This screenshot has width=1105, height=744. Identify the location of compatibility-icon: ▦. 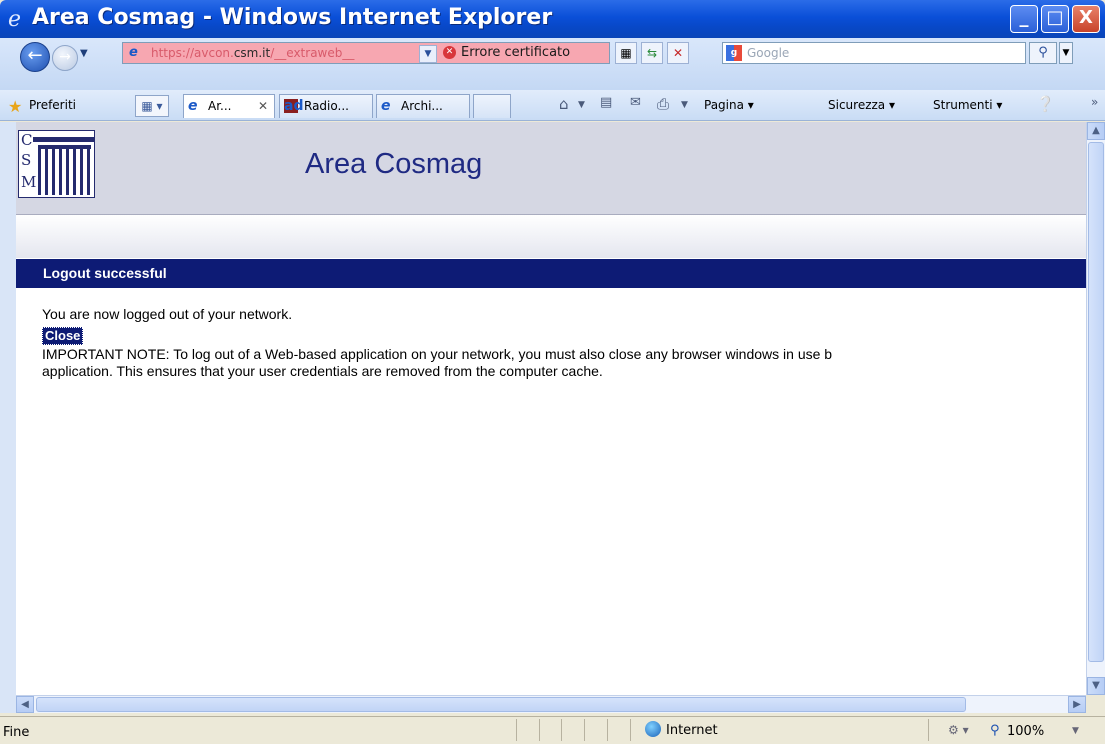
(626, 53).